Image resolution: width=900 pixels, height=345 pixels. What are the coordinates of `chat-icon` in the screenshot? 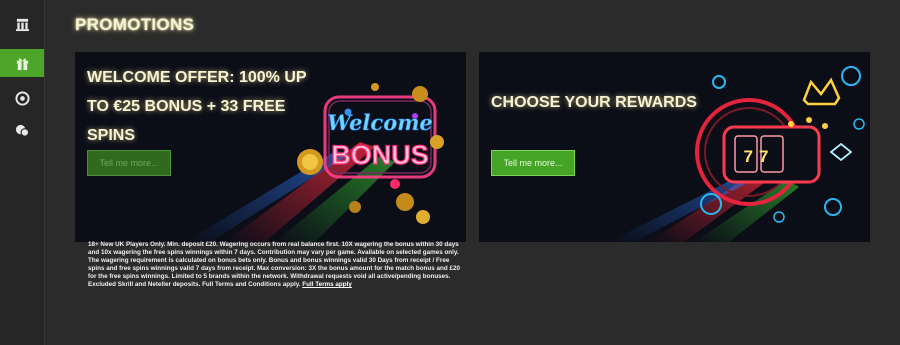 It's located at (22, 130).